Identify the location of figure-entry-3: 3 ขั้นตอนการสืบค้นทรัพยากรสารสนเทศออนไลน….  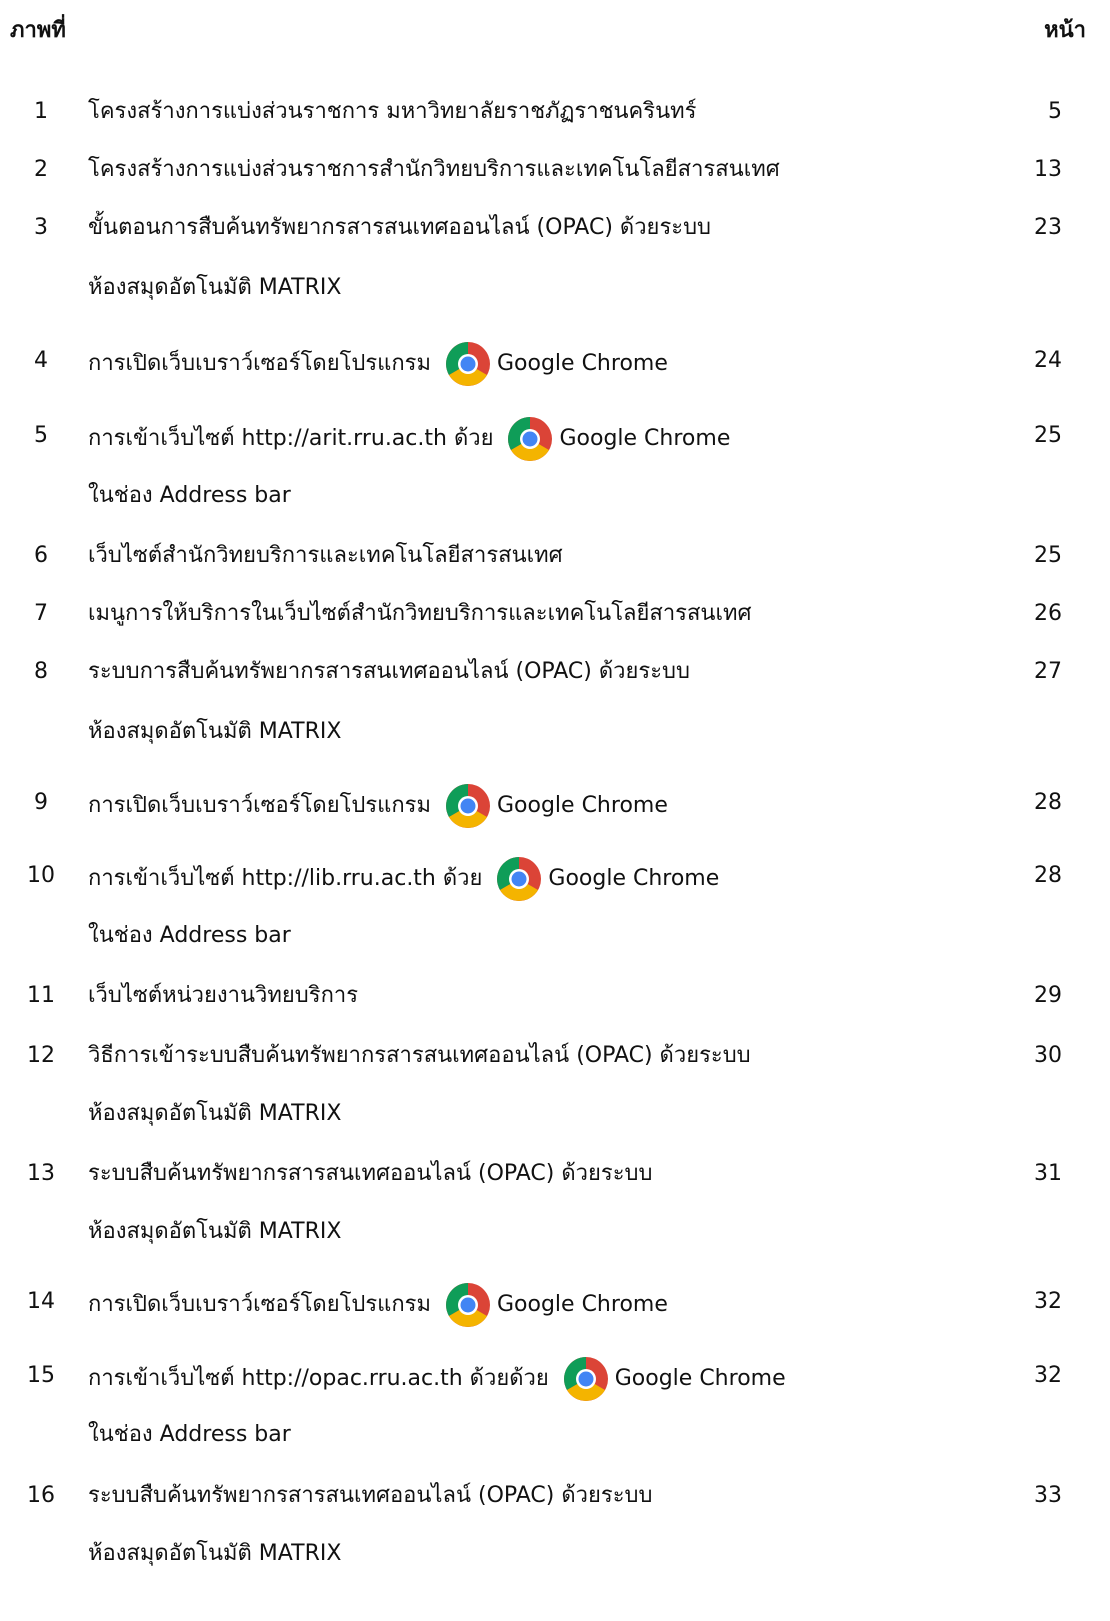
(555, 228).